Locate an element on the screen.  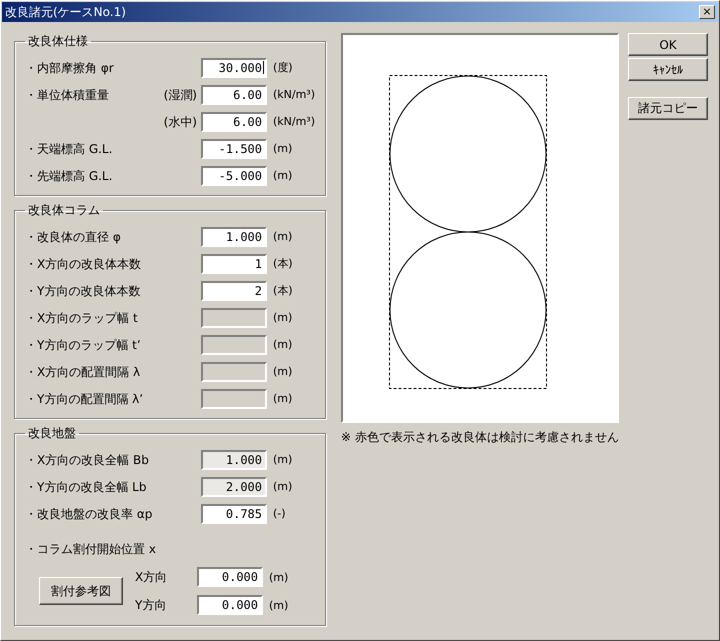
field-label: ・先端標高 G.L. is located at coordinates (68, 176).